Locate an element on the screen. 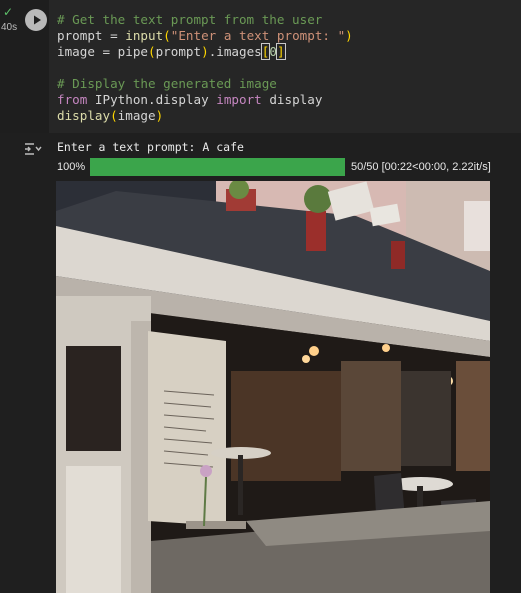 This screenshot has width=521, height=593. progress-fill is located at coordinates (217, 167).